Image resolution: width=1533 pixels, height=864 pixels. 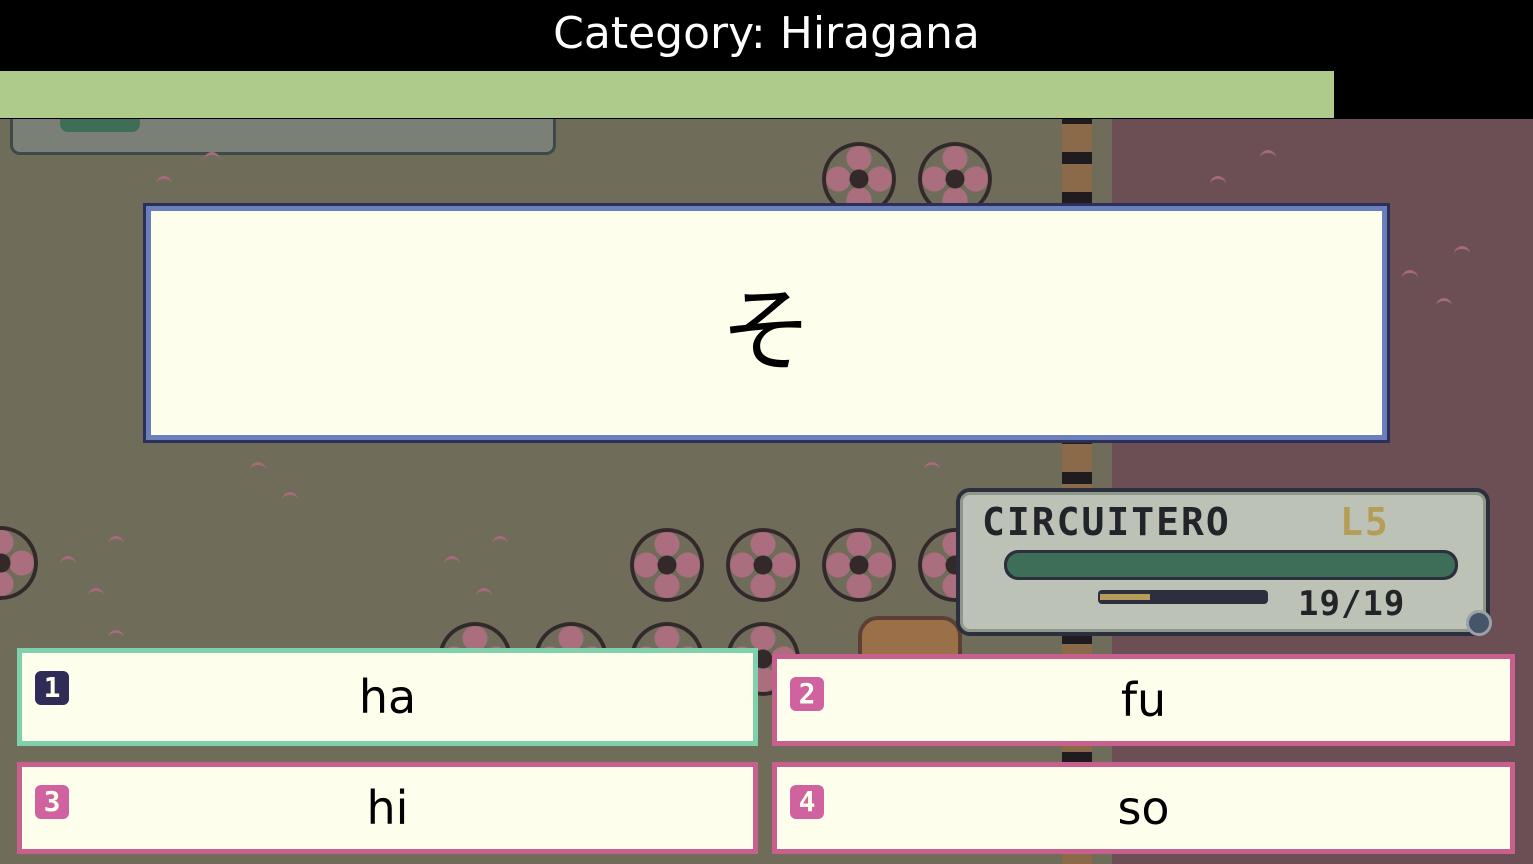 I want to click on answer-option-1: 1 ha, so click(x=387, y=697).